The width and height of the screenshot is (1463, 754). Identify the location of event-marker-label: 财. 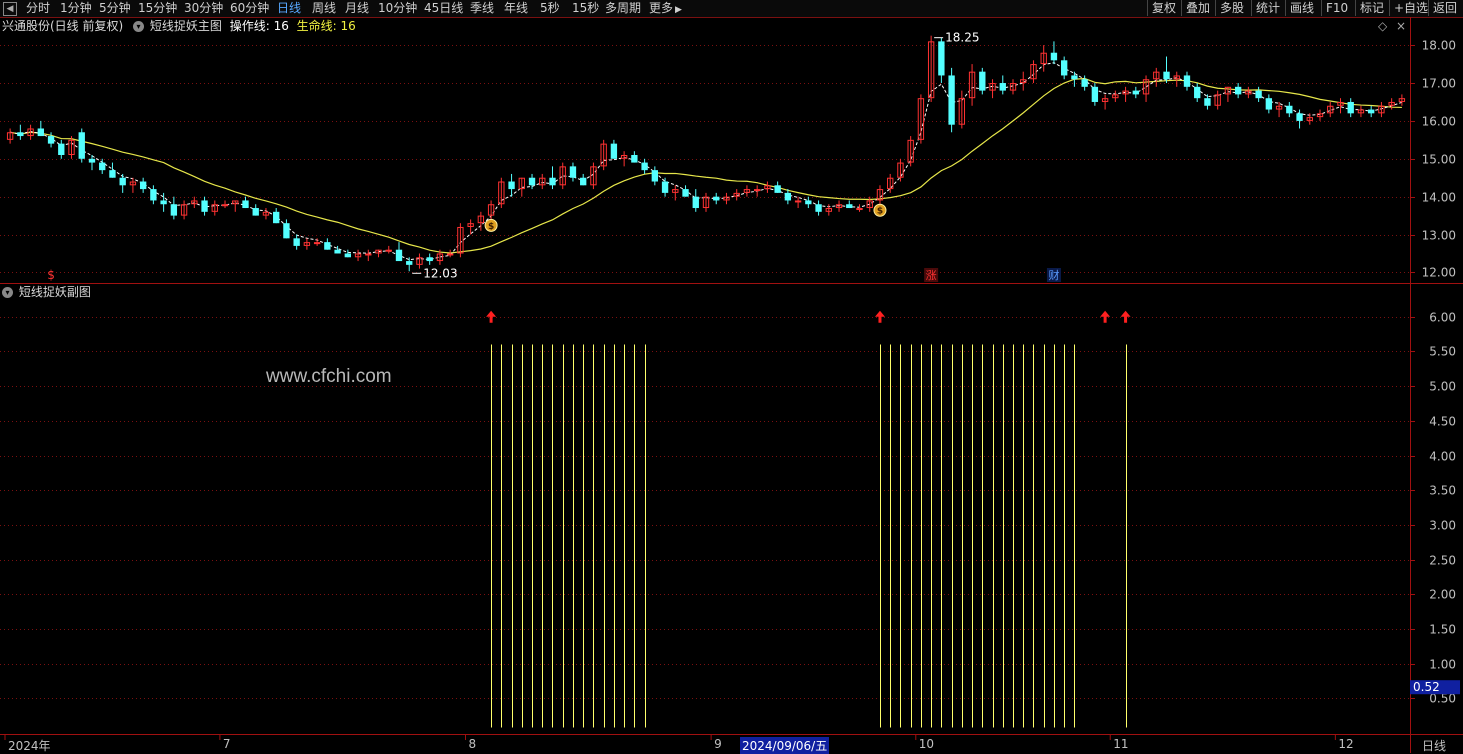
(1053, 275).